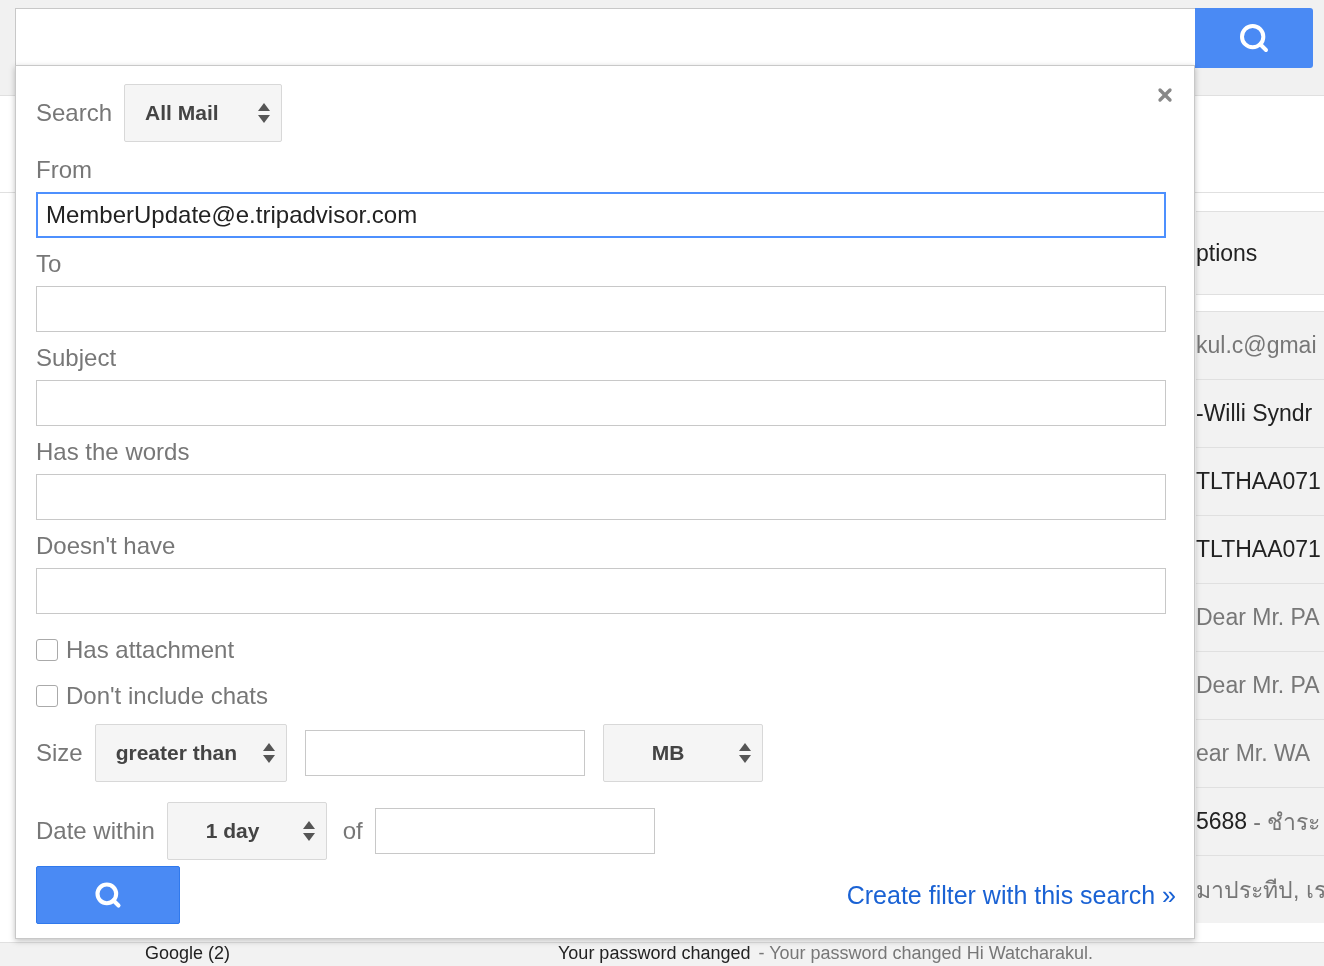 The image size is (1324, 966). Describe the element at coordinates (77, 358) in the screenshot. I see `field-label: Subject` at that location.